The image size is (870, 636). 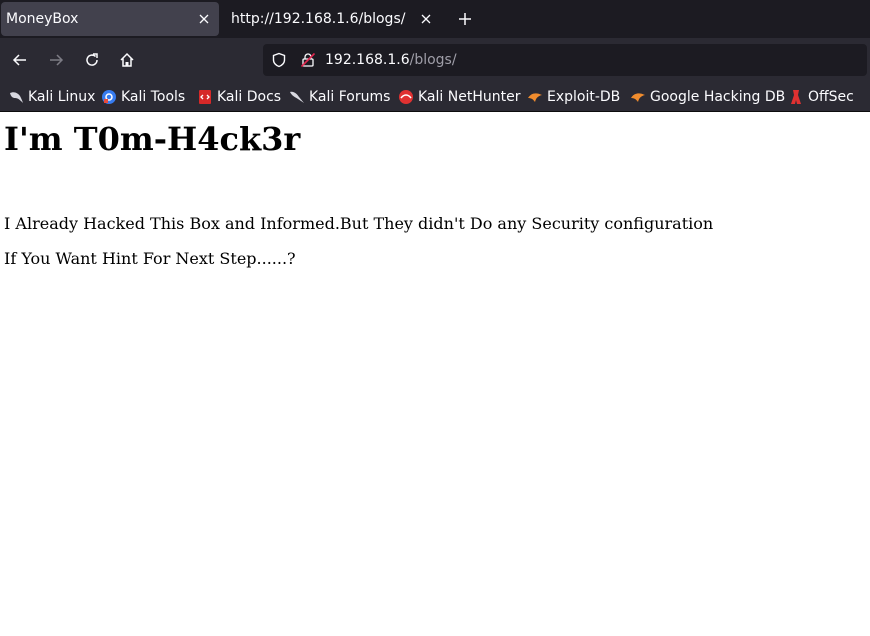 What do you see at coordinates (16, 97) in the screenshot?
I see `kali-dragon-icon` at bounding box center [16, 97].